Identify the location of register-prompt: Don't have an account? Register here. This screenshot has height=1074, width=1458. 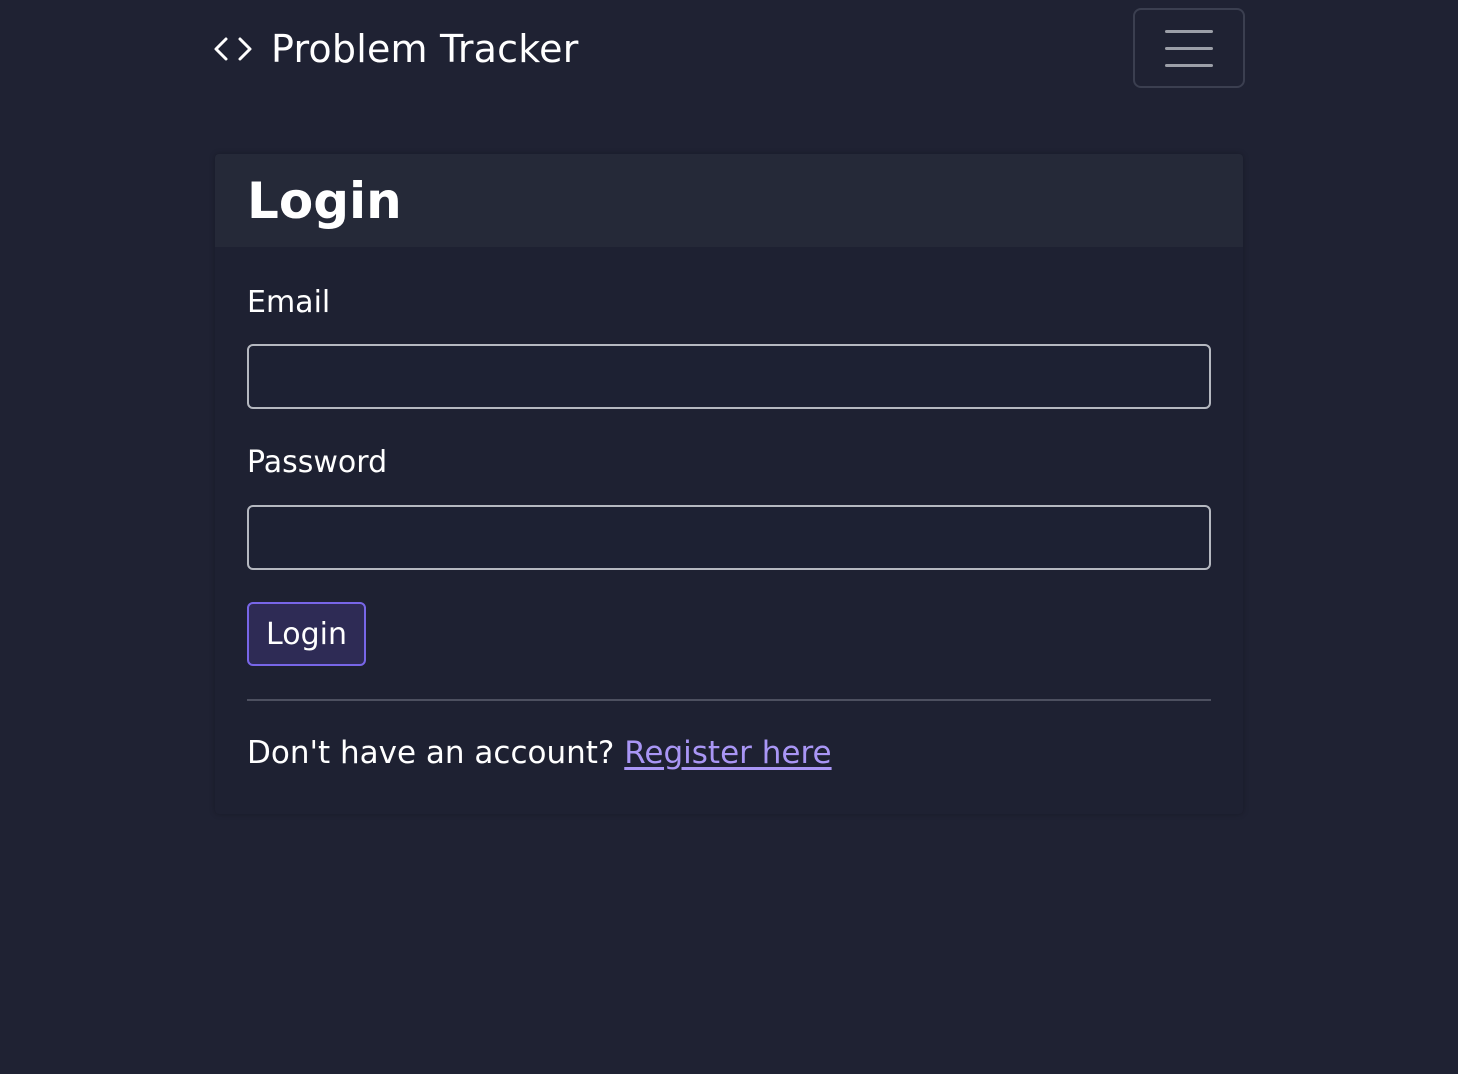
(539, 753).